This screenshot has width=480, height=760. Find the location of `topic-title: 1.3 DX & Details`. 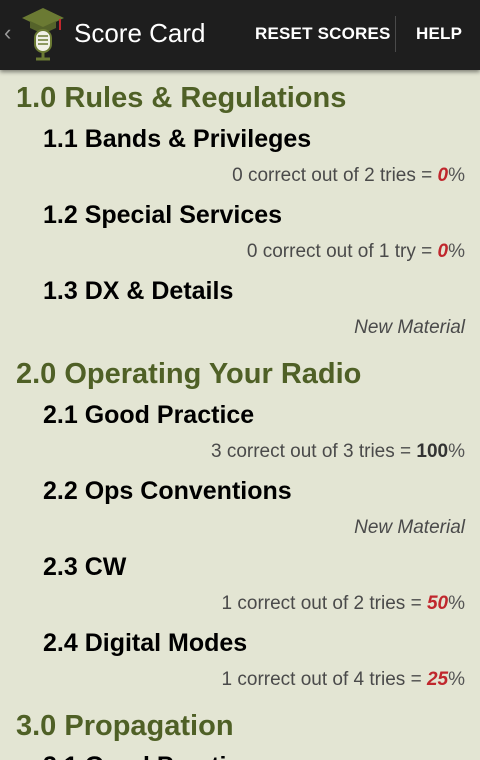

topic-title: 1.3 DX & Details is located at coordinates (138, 291).